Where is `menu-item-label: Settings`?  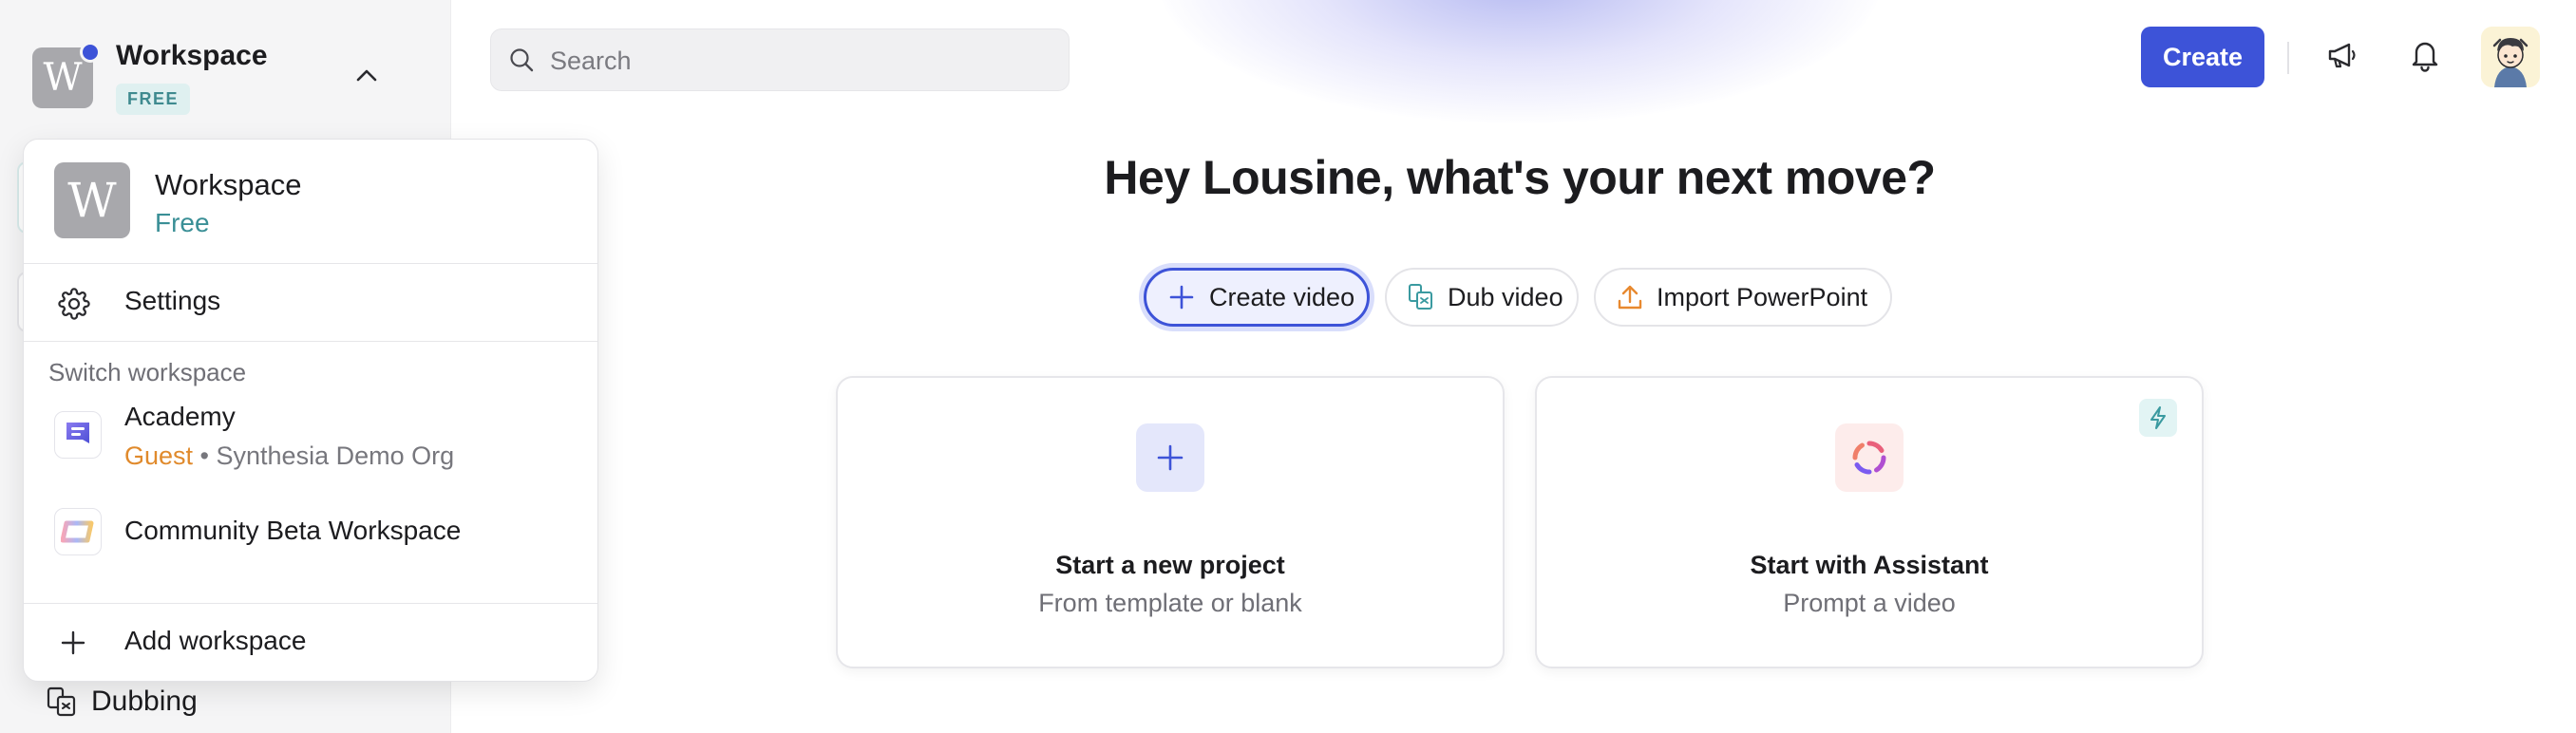 menu-item-label: Settings is located at coordinates (172, 301).